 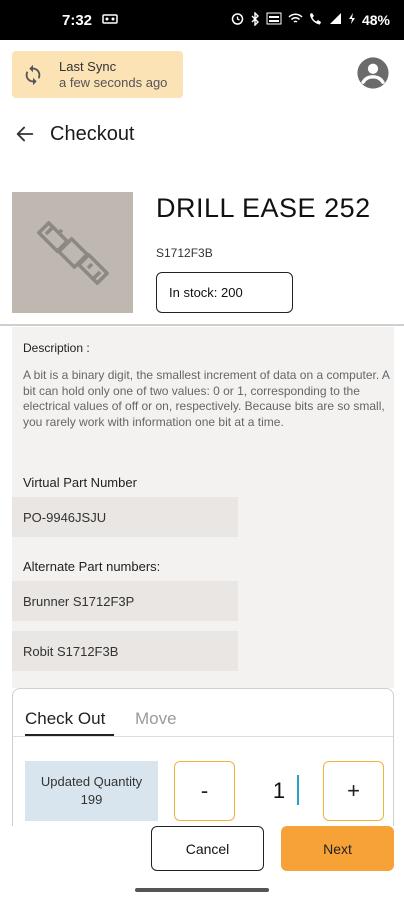 What do you see at coordinates (274, 20) in the screenshot?
I see `data-speed-icon` at bounding box center [274, 20].